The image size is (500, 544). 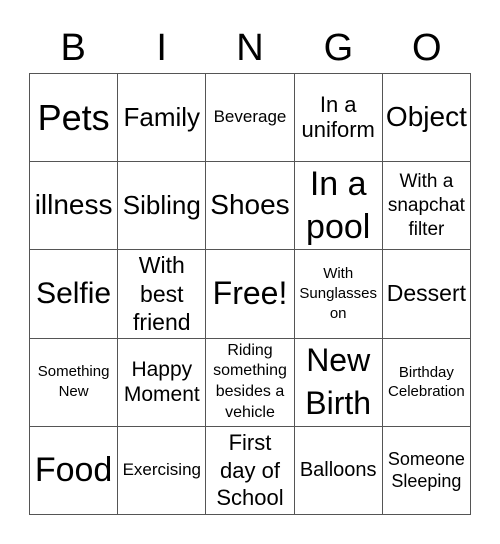 I want to click on bingo-cell: Birthday Celebration, so click(x=426, y=382).